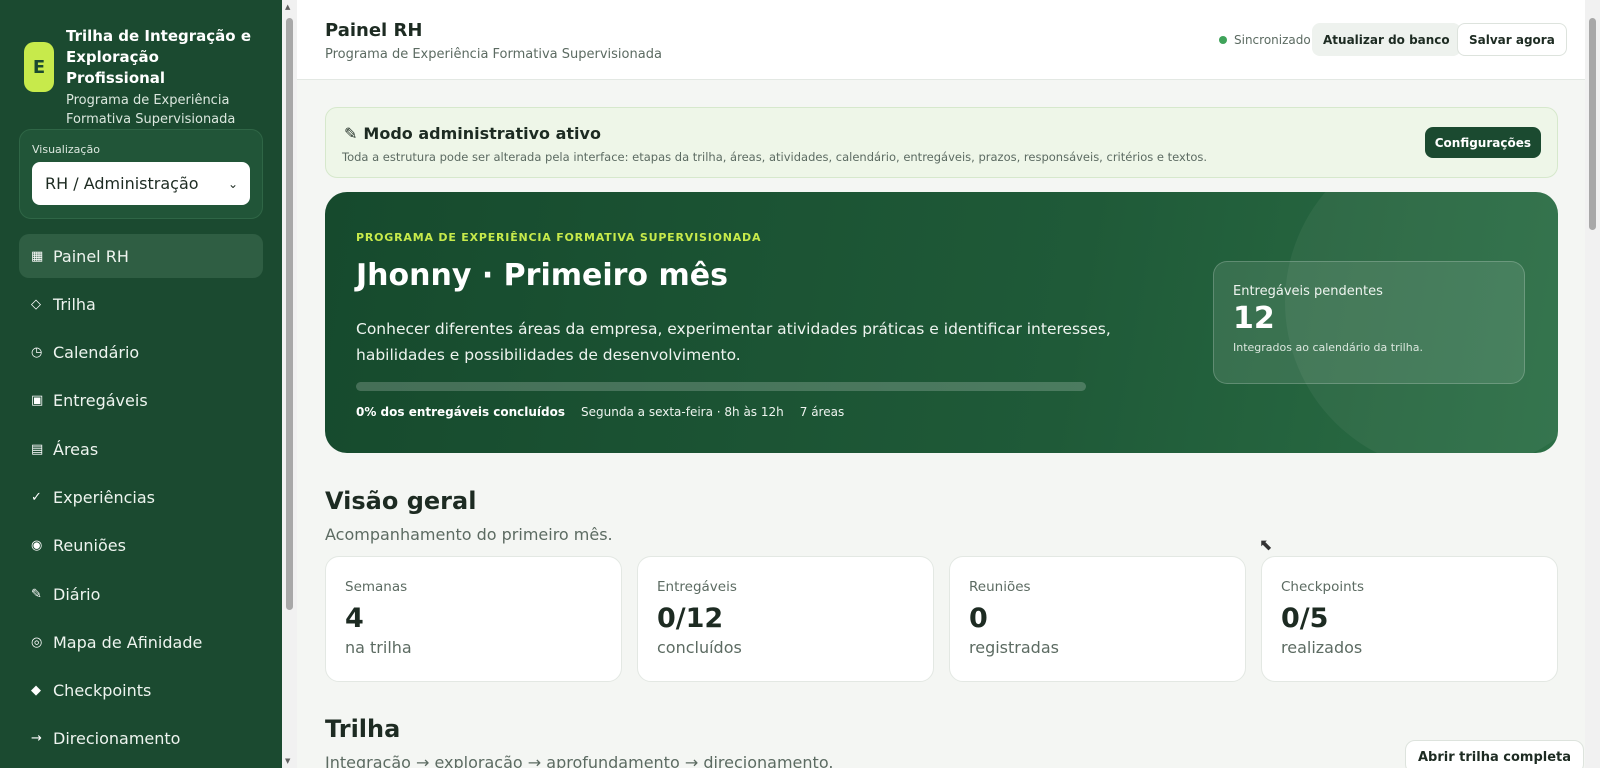 The width and height of the screenshot is (1600, 768). What do you see at coordinates (76, 449) in the screenshot?
I see `sidebar-item-label: Áreas` at bounding box center [76, 449].